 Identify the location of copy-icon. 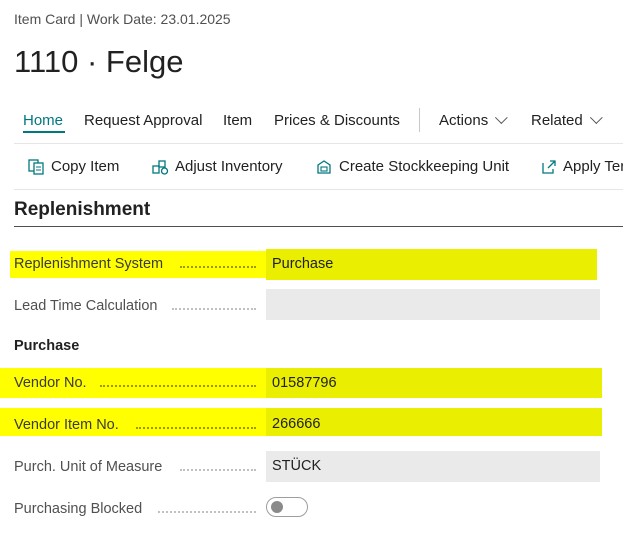
(36, 166).